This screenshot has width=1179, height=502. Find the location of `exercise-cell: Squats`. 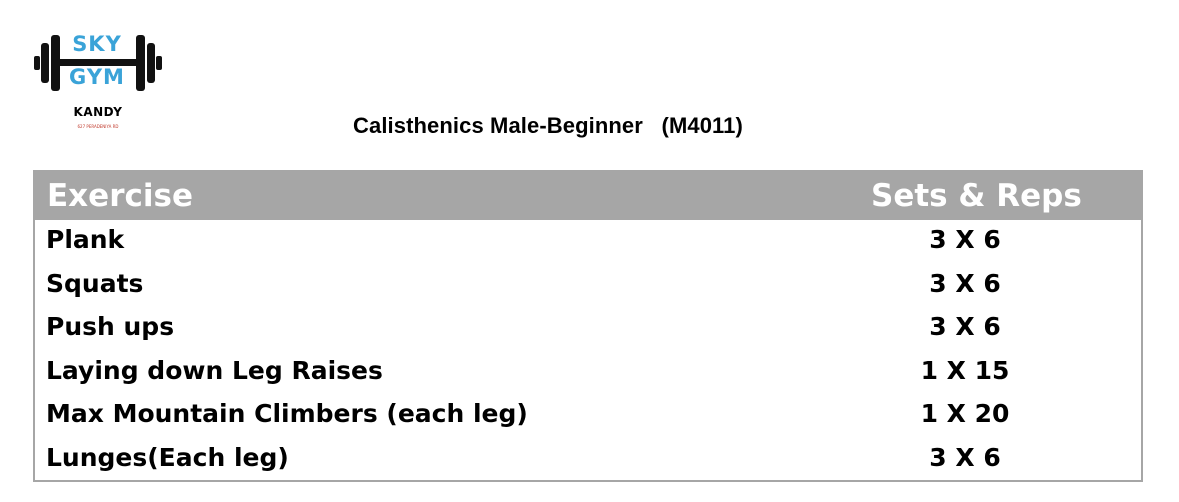

exercise-cell: Squats is located at coordinates (95, 283).